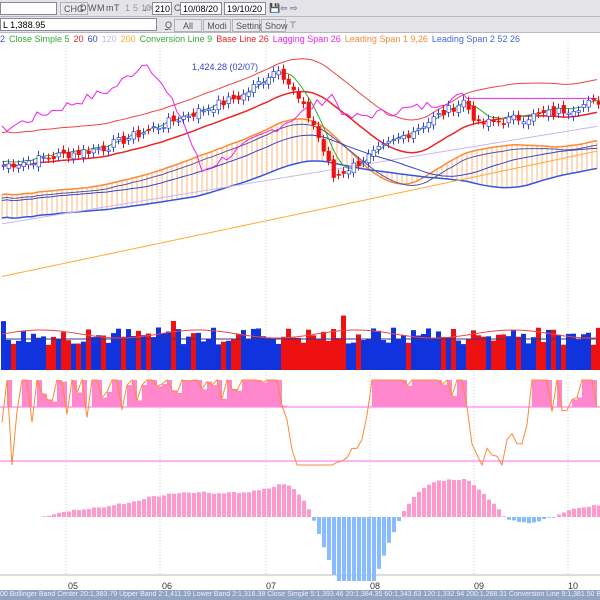 The image size is (600, 600). I want to click on interval-5: 5, so click(135, 8).